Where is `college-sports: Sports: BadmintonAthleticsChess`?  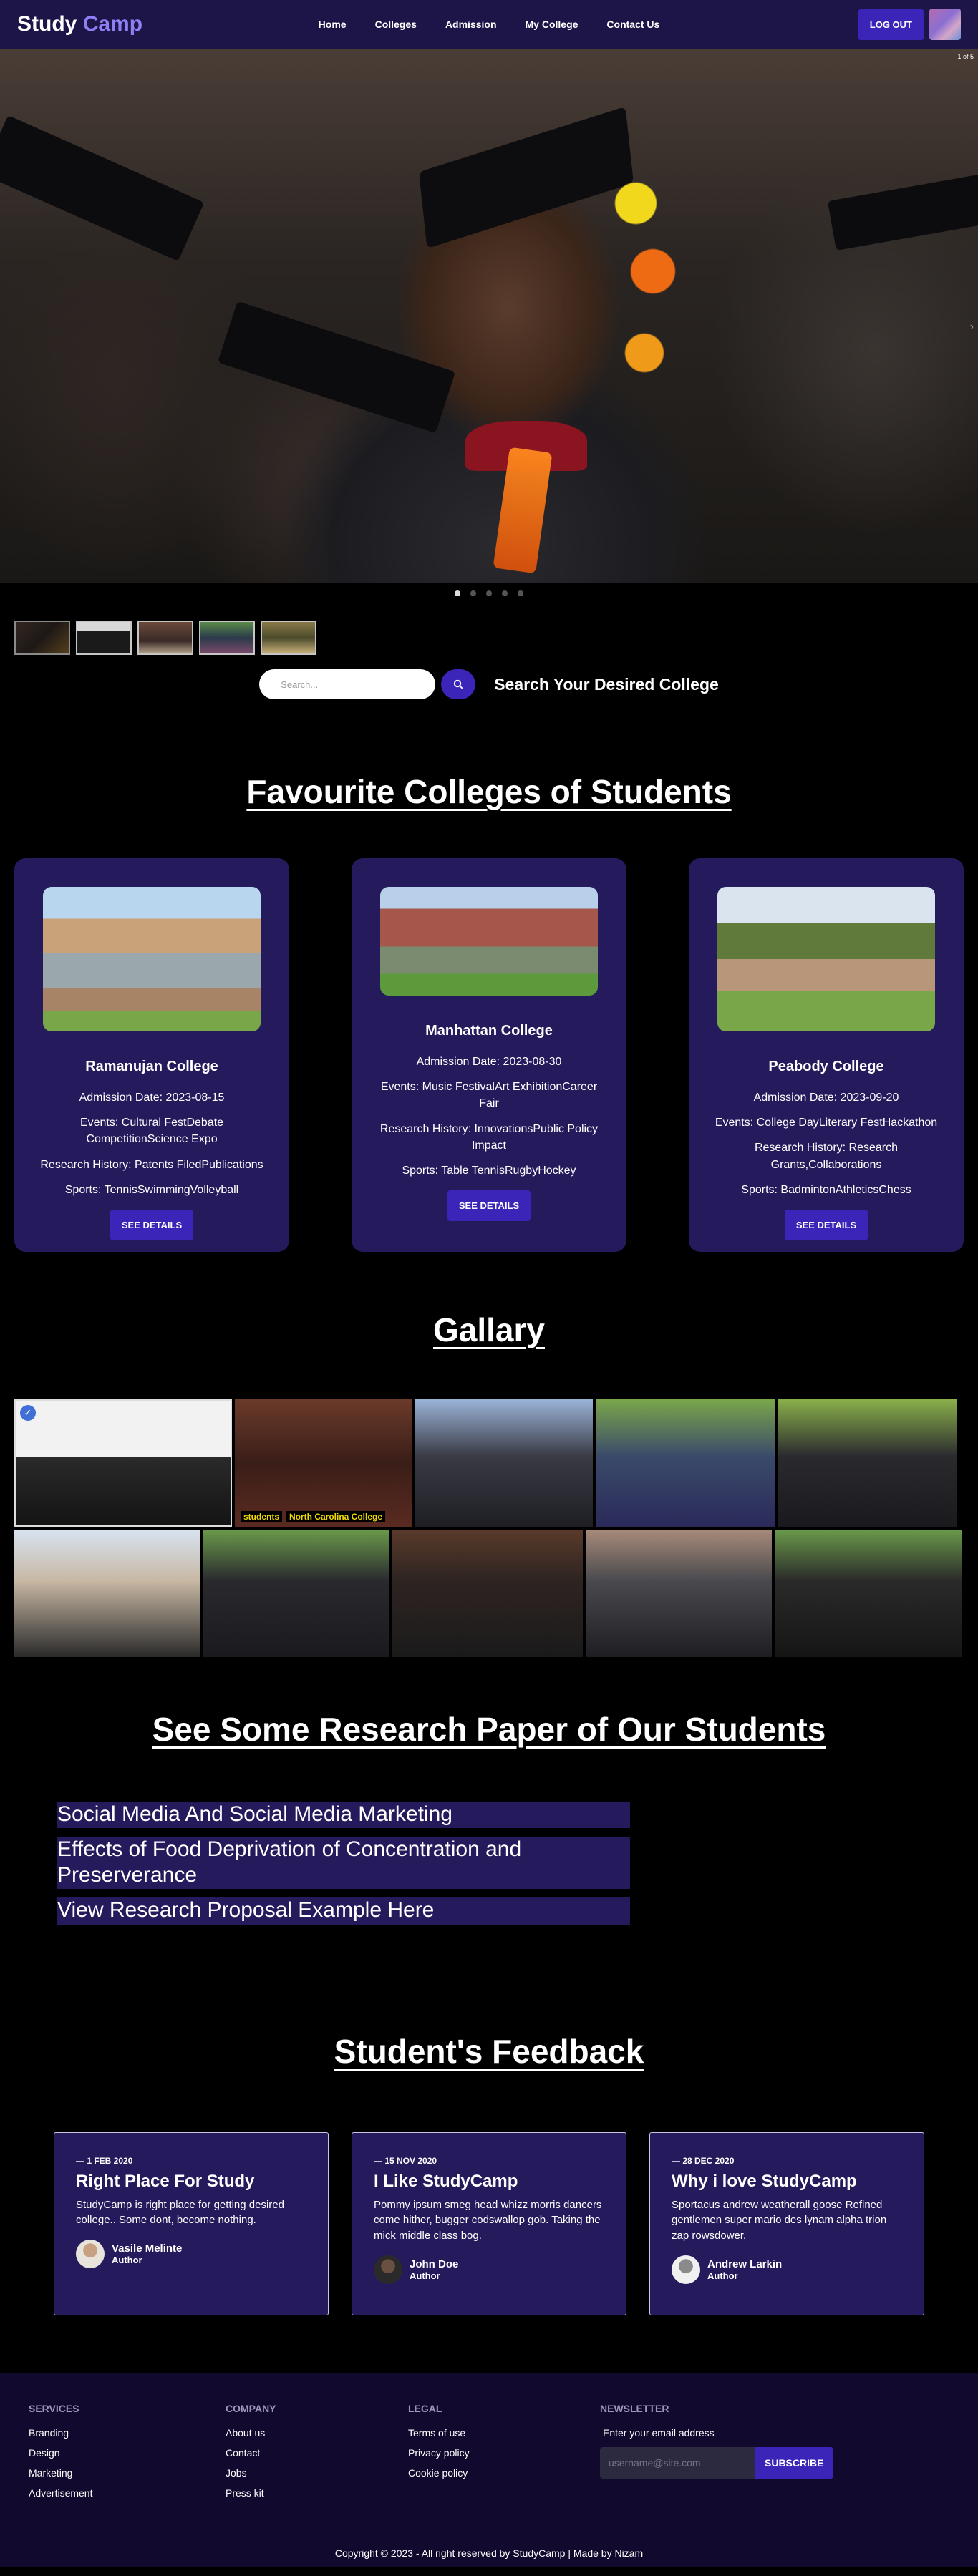
college-sports: Sports: BadmintonAthleticsChess is located at coordinates (826, 1189).